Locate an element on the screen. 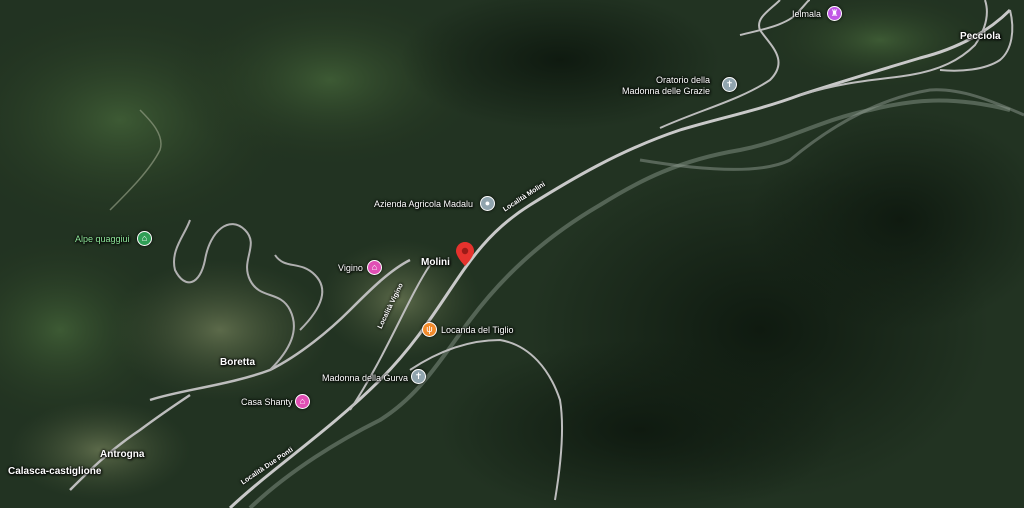  attraction-icon: ♜ is located at coordinates (834, 13).